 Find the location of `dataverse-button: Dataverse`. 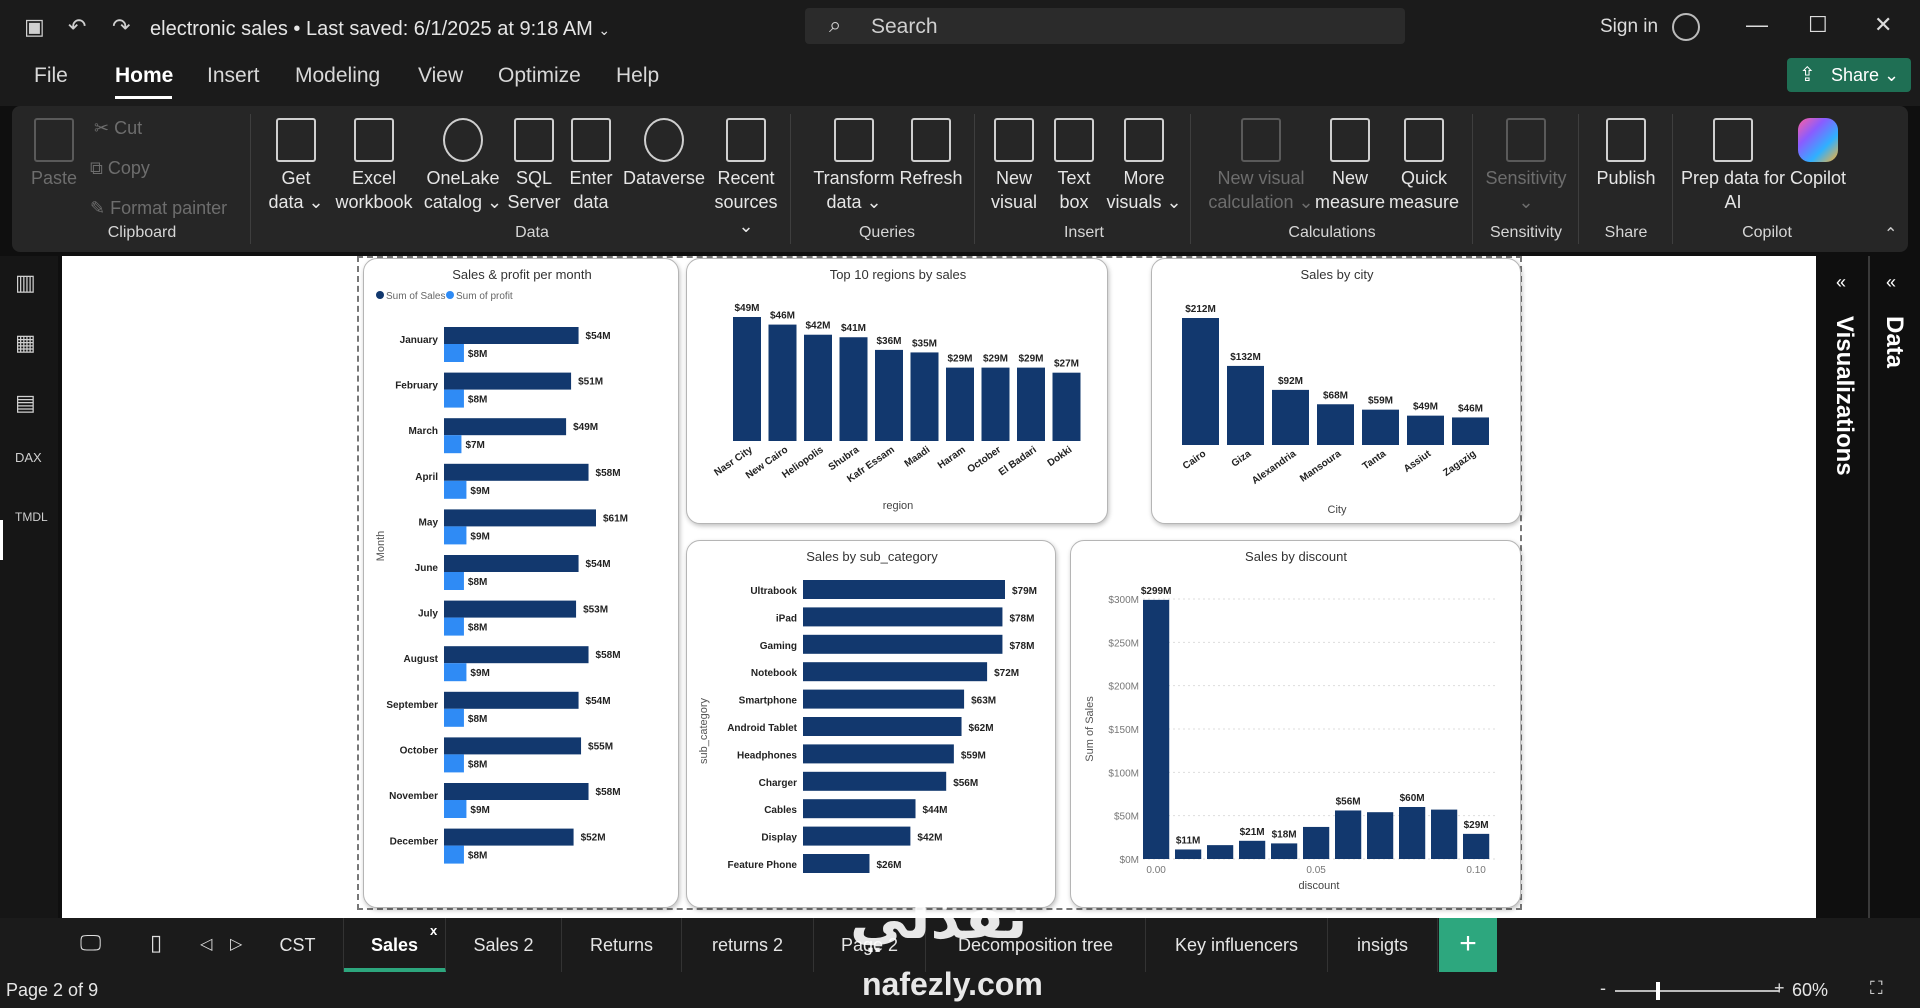

dataverse-button: Dataverse is located at coordinates (664, 154).